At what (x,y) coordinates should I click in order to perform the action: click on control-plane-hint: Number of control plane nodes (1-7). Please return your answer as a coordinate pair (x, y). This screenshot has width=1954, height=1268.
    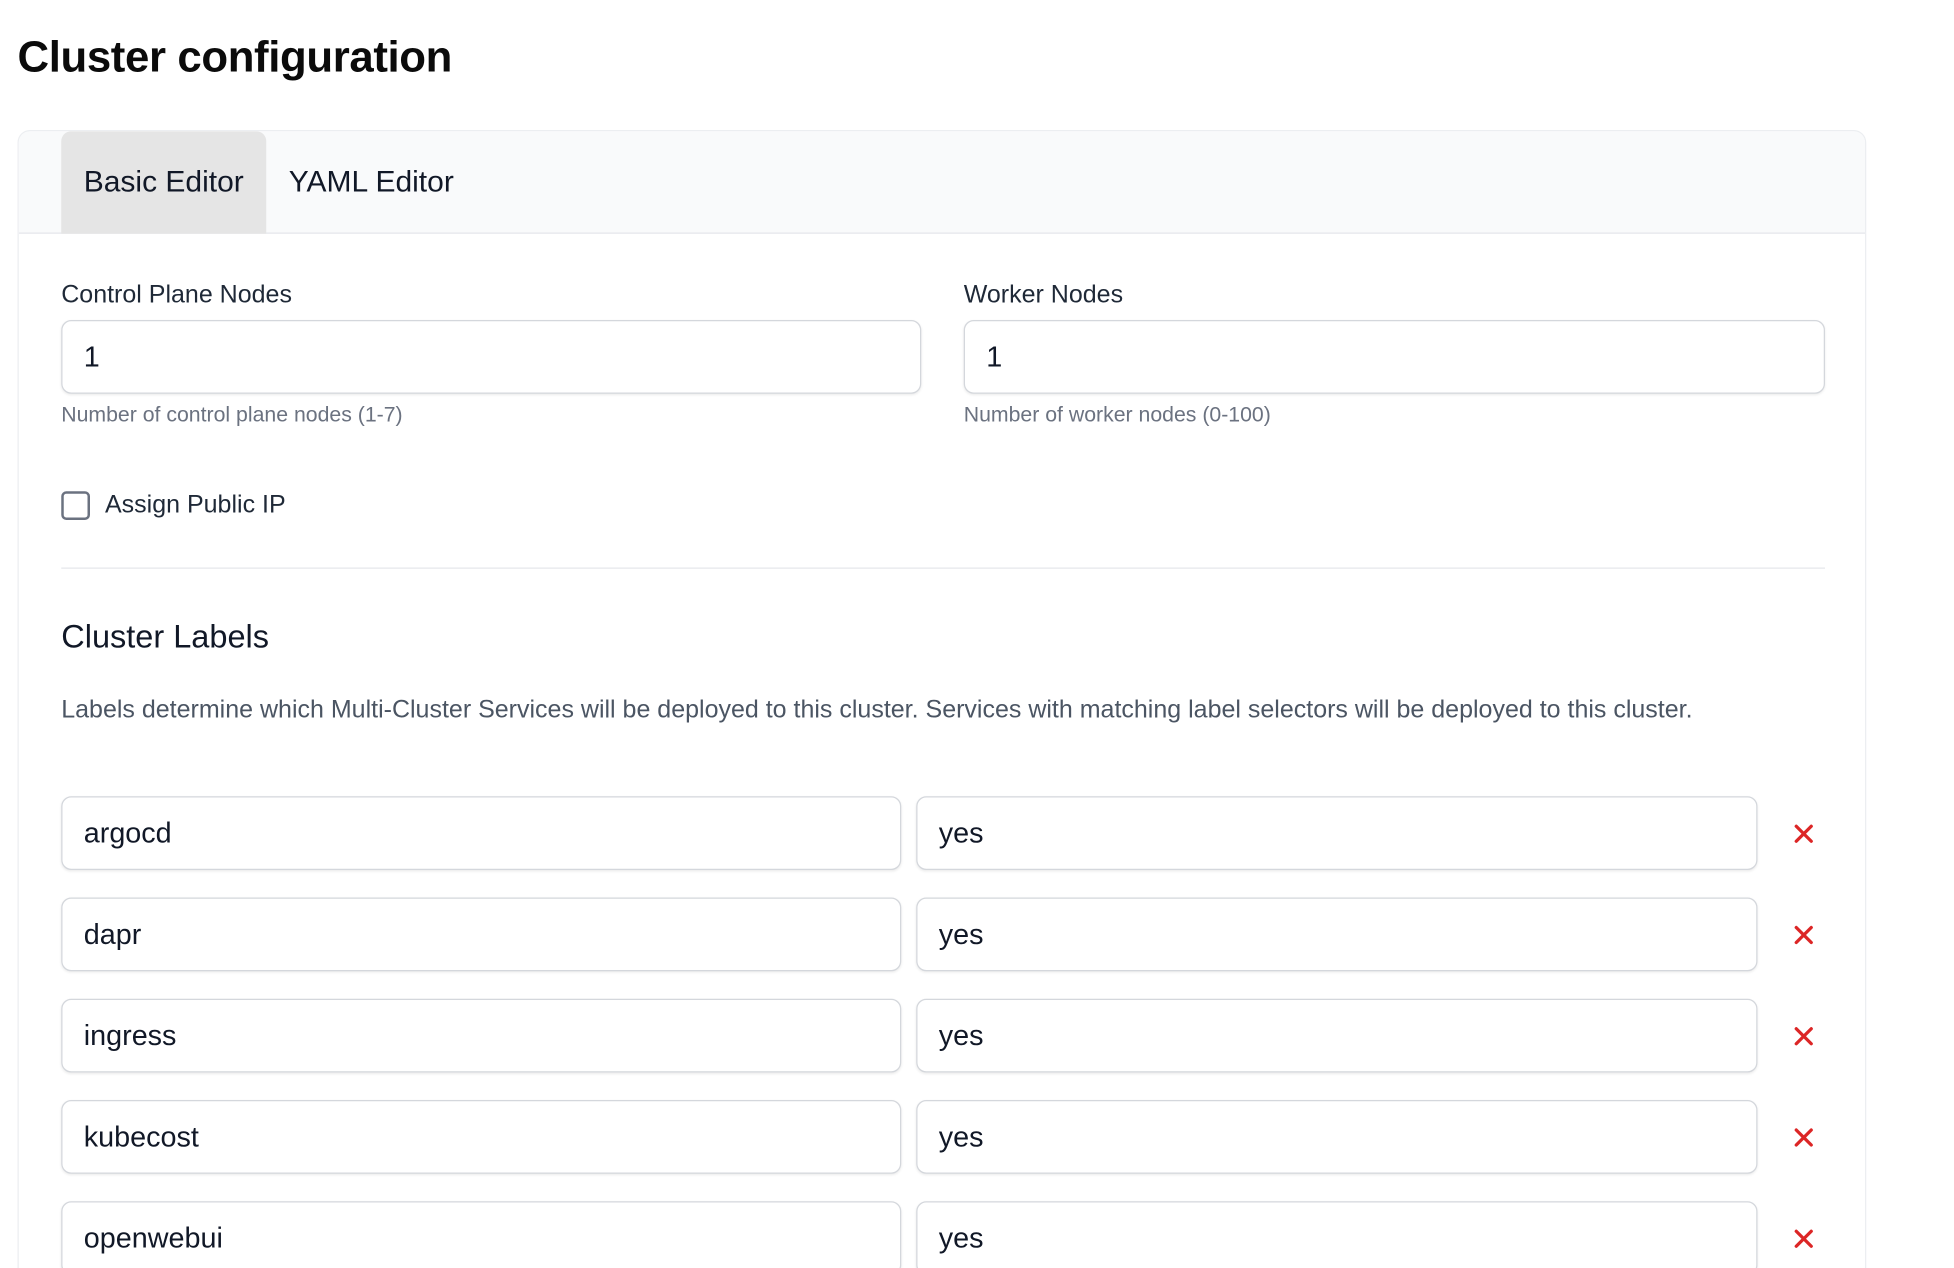
    Looking at the image, I should click on (232, 414).